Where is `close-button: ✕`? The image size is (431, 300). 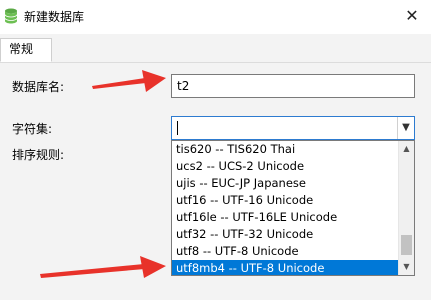 close-button: ✕ is located at coordinates (412, 16).